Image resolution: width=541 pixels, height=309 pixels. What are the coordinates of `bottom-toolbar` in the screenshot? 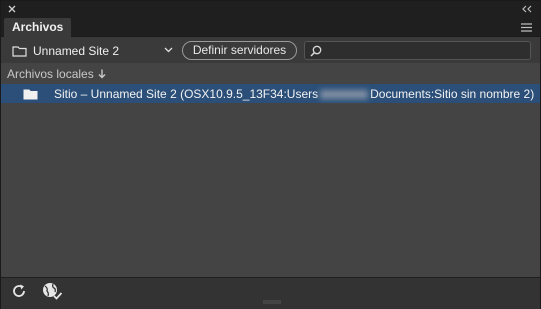 It's located at (270, 293).